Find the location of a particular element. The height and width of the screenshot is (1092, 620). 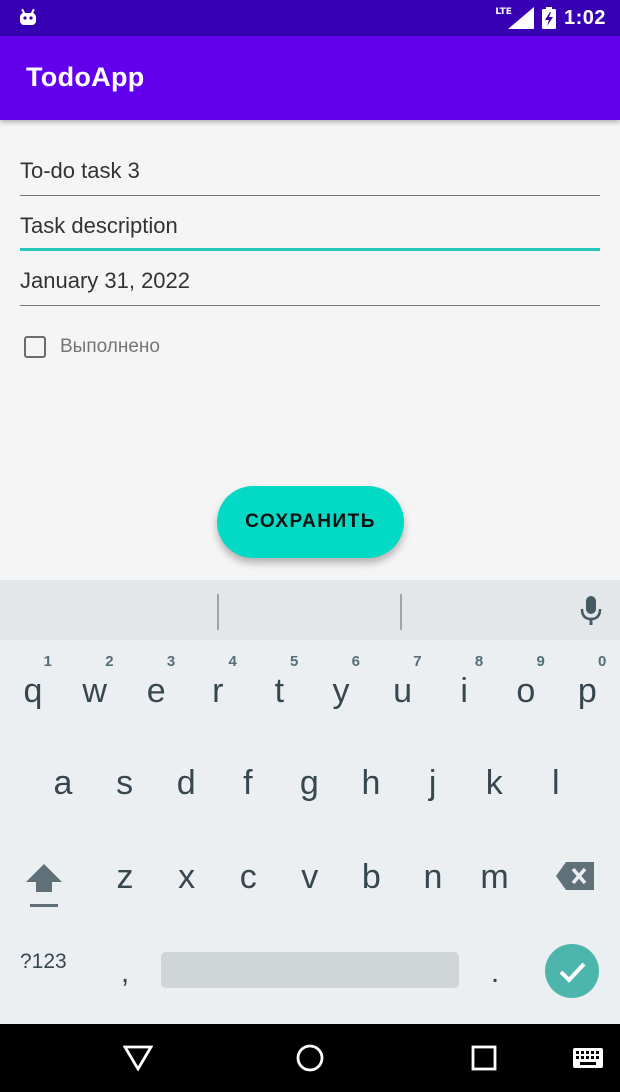

key-r: r4 is located at coordinates (218, 689).